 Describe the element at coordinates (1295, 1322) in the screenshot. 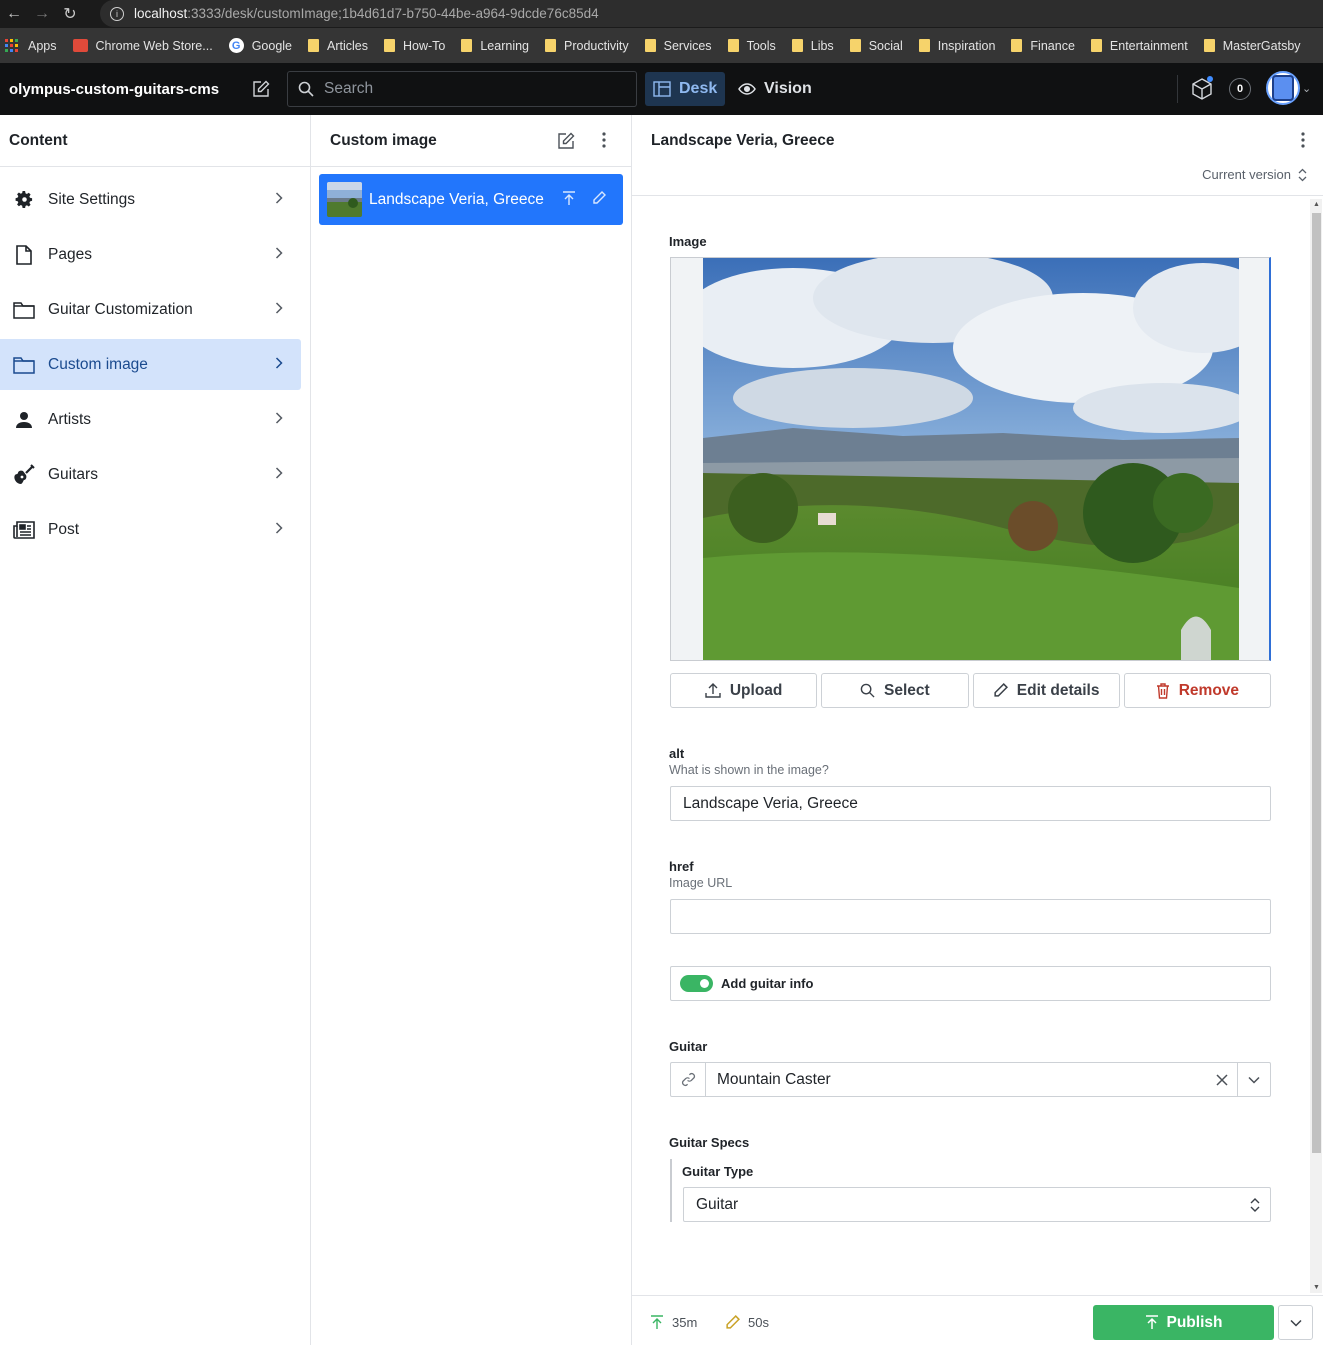

I see `document-actions-menu-button` at that location.